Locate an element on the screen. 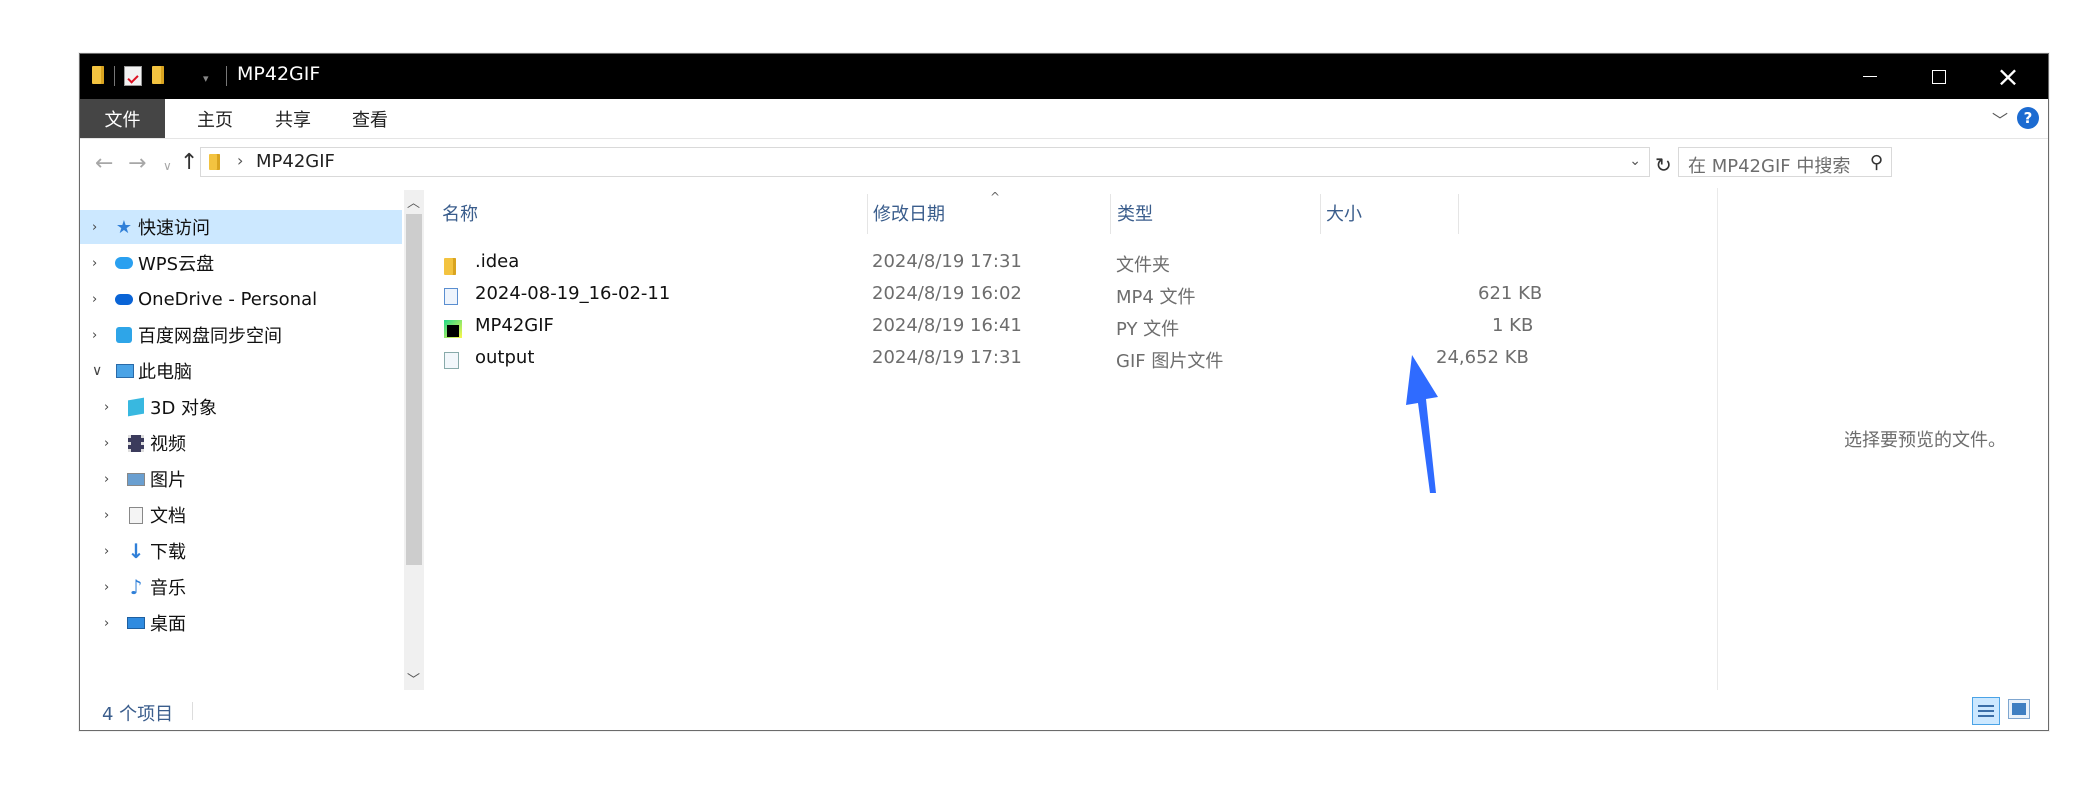 The height and width of the screenshot is (791, 2100). file-size: 24,652 KB is located at coordinates (1482, 357).